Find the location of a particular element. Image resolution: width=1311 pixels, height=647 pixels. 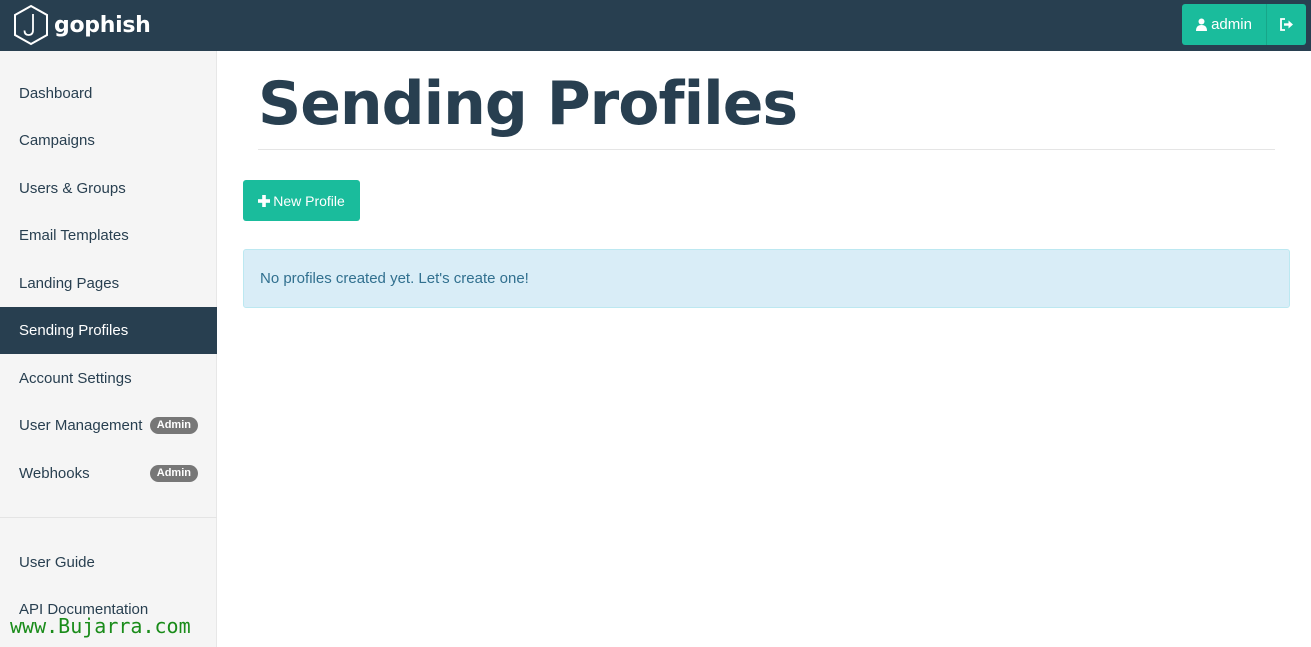

sidebar-item-user-guide: User Guide is located at coordinates (108, 562).